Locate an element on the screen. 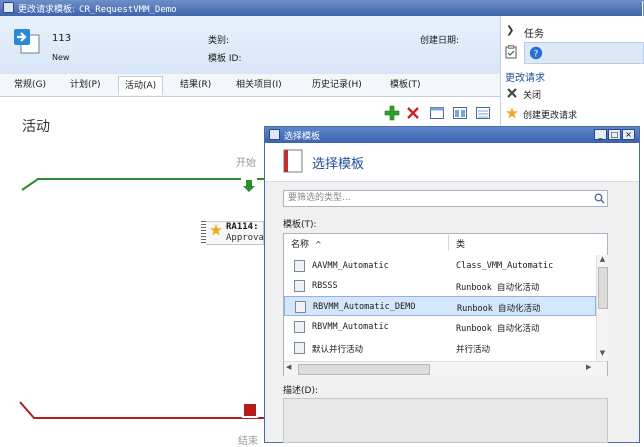 This screenshot has width=644, height=447. main-window-title-suffix: CR_RequestVMM_Demo is located at coordinates (128, 10).